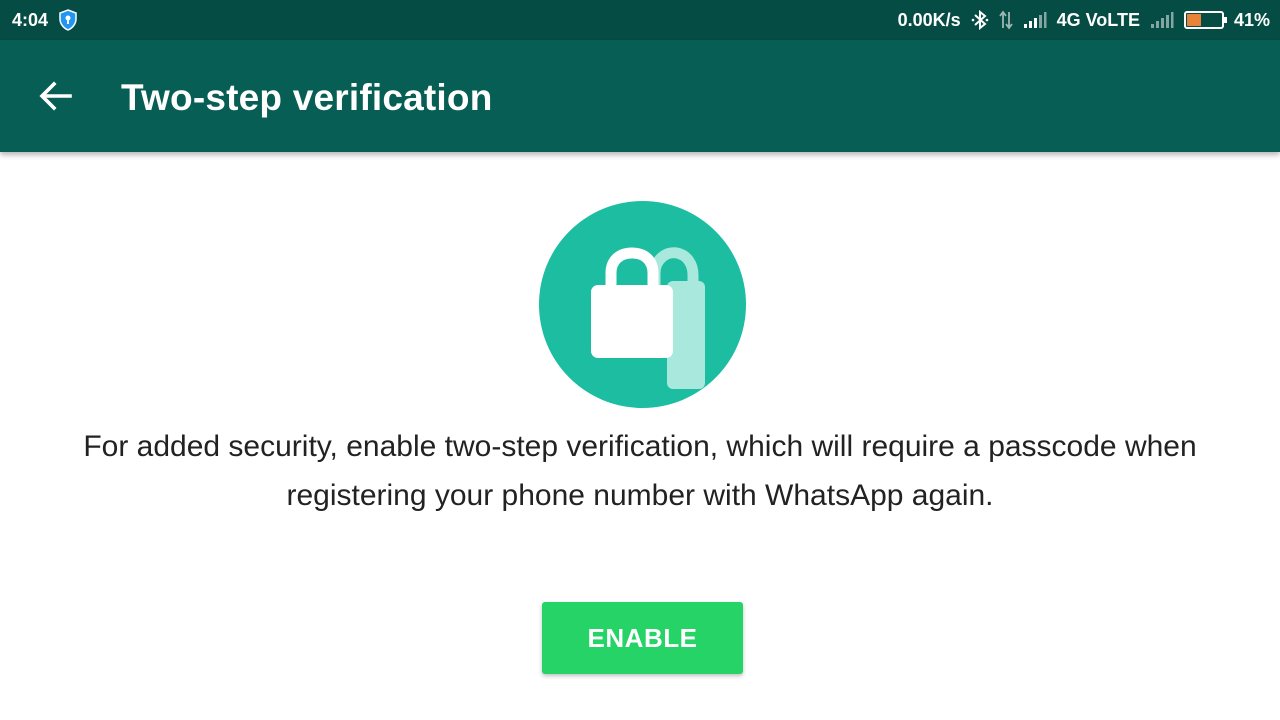 Image resolution: width=1280 pixels, height=720 pixels. I want to click on network-type: 4G VoLTE, so click(1098, 19).